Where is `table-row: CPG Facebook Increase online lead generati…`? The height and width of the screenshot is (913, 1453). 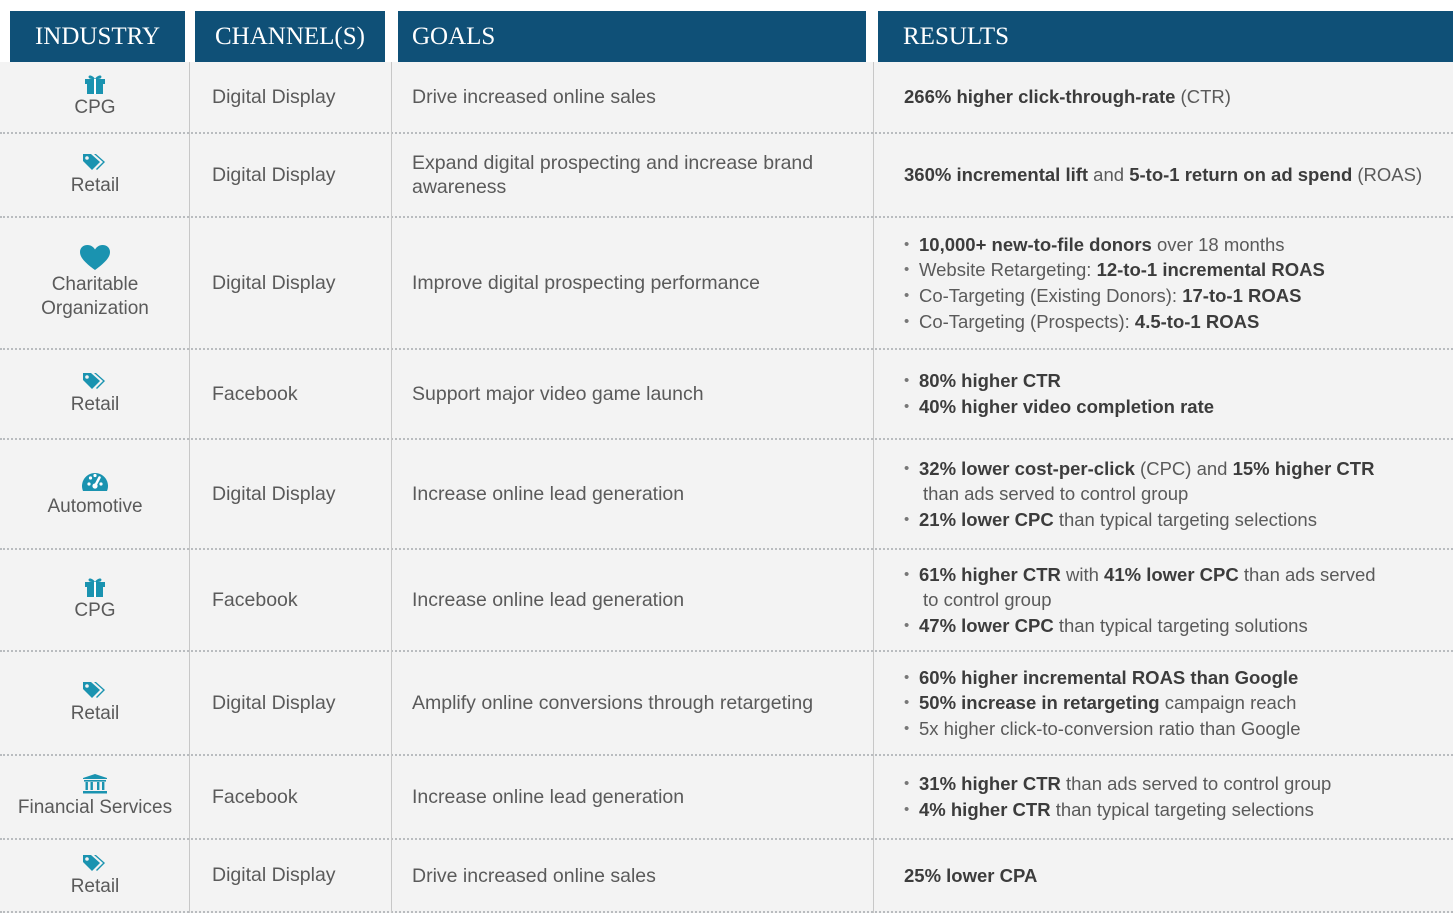 table-row: CPG Facebook Increase online lead generati… is located at coordinates (726, 601).